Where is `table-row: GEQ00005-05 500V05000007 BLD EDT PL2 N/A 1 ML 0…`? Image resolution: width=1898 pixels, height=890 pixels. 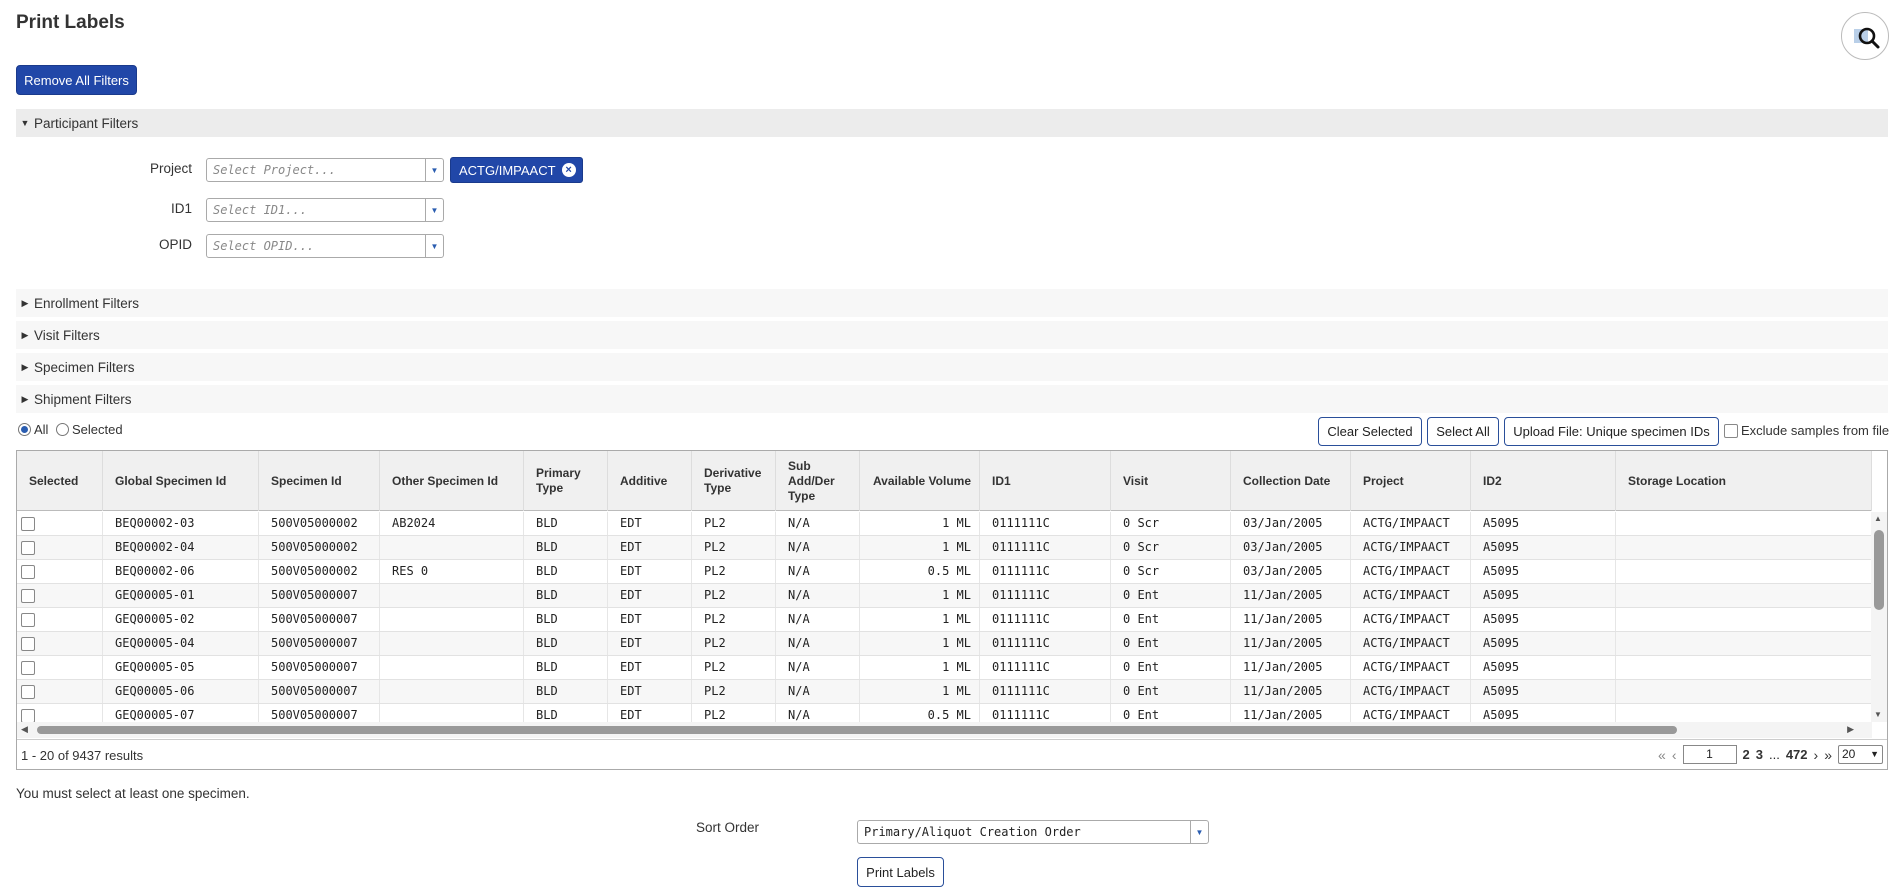
table-row: GEQ00005-05 500V05000007 BLD EDT PL2 N/A 1 ML 0… is located at coordinates (944, 668).